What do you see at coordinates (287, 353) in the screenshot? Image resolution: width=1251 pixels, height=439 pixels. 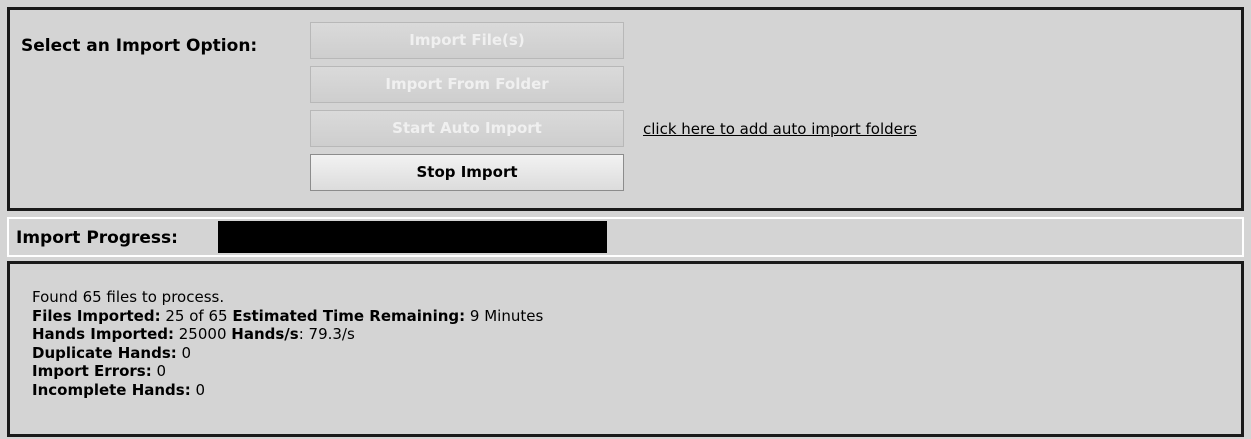 I see `duplicate-hands-line: Duplicate Hands: 0` at bounding box center [287, 353].